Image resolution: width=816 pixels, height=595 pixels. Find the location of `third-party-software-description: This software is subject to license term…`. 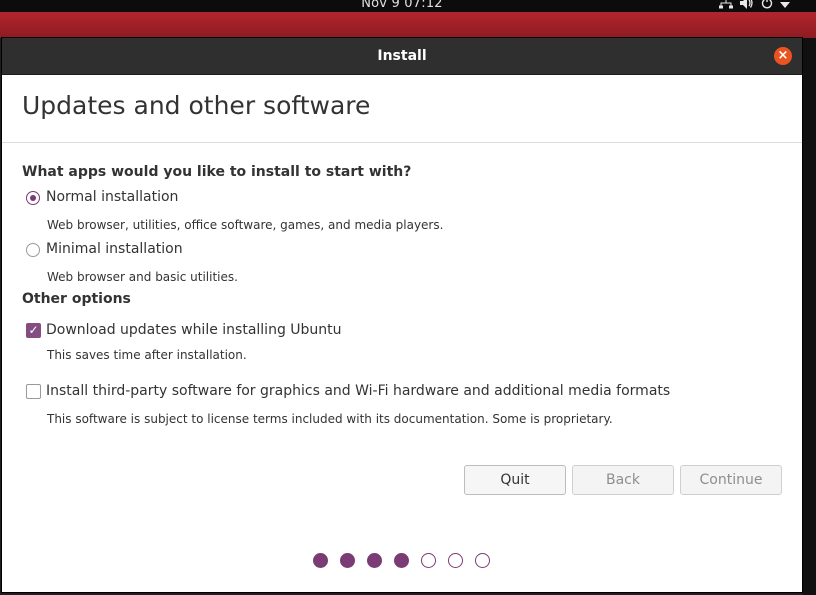

third-party-software-description: This software is subject to license term… is located at coordinates (330, 419).